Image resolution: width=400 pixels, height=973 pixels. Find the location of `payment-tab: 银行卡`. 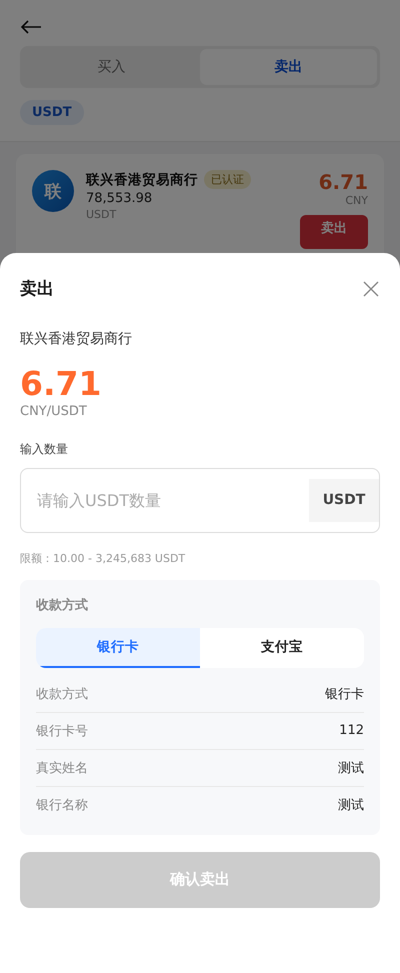

payment-tab: 银行卡 is located at coordinates (118, 648).